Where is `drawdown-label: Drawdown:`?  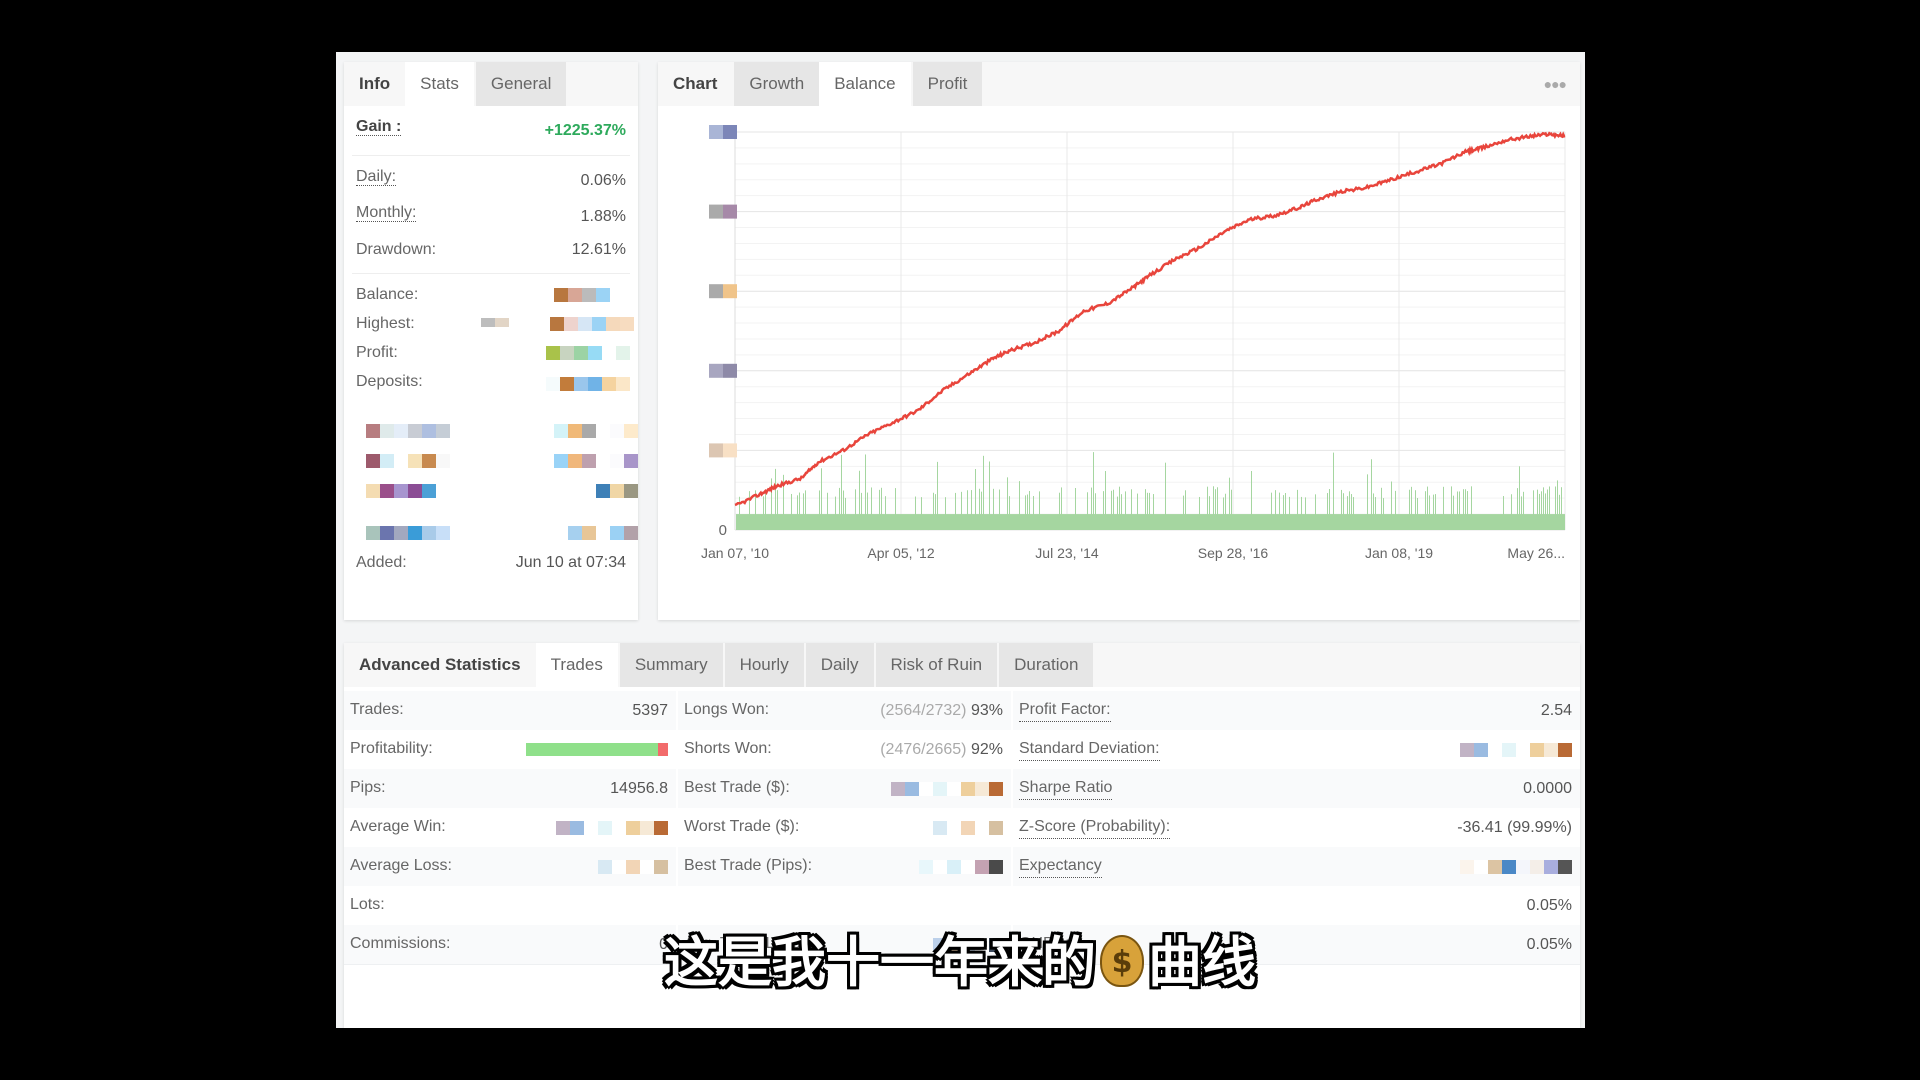 drawdown-label: Drawdown: is located at coordinates (396, 249).